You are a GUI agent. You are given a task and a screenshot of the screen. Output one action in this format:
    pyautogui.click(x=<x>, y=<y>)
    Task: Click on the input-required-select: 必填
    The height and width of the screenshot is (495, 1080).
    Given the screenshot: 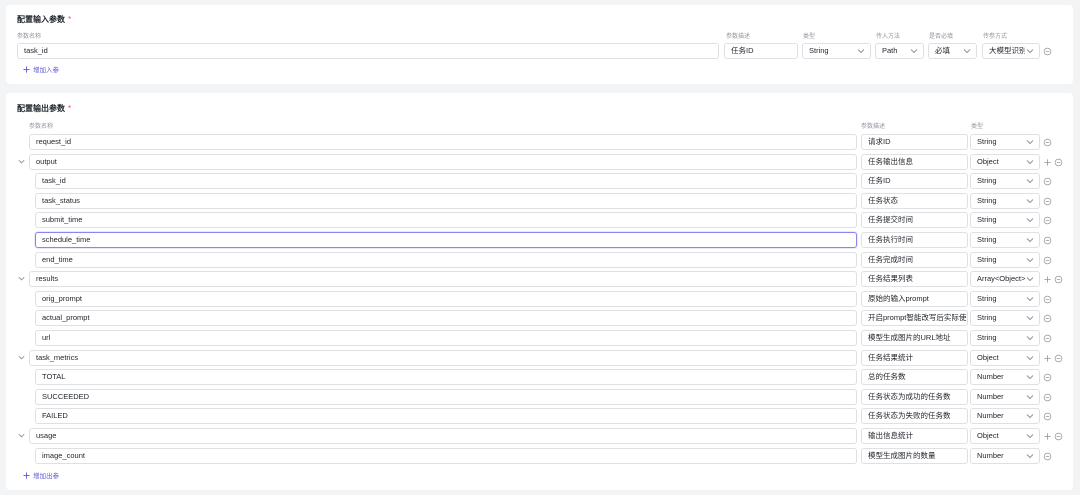 What is the action you would take?
    pyautogui.click(x=952, y=51)
    